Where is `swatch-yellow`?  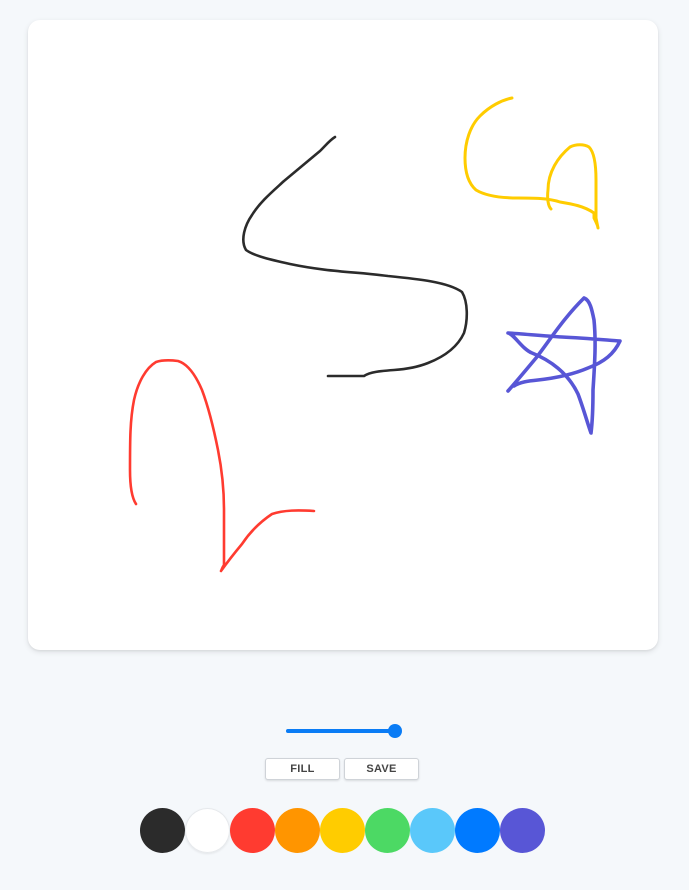
swatch-yellow is located at coordinates (342, 830).